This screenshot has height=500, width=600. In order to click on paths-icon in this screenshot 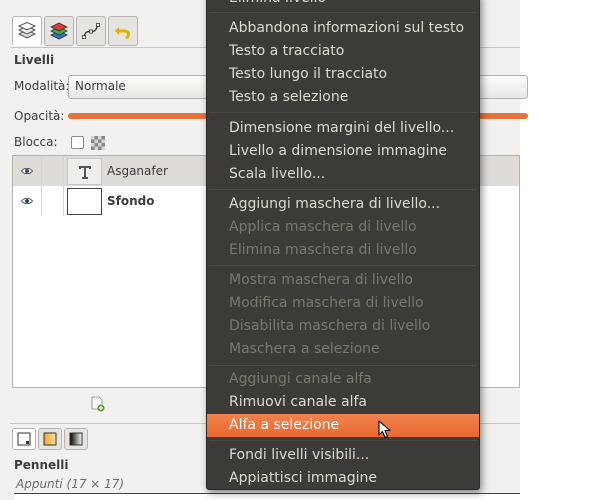, I will do `click(91, 31)`.